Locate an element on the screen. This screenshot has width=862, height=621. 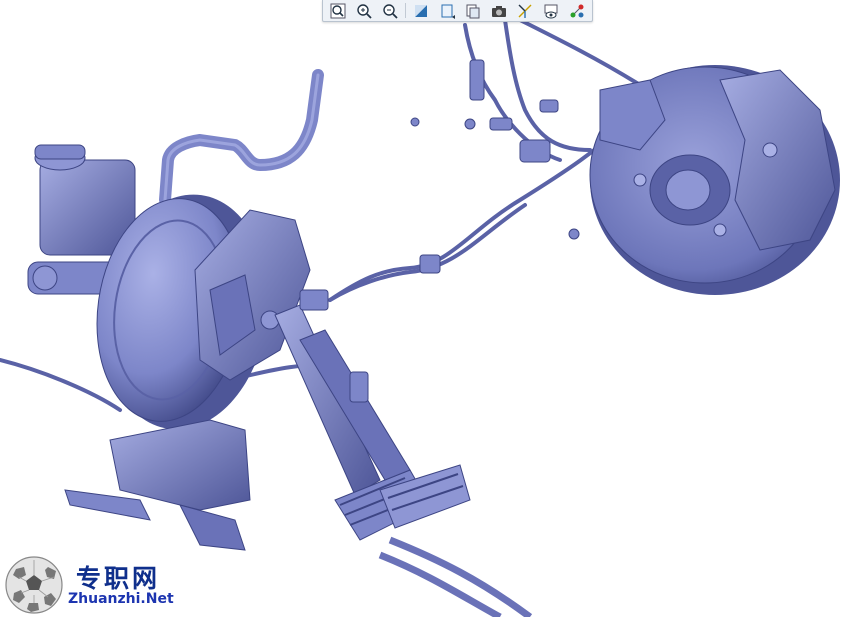
watermark-brand: 专职网 is located at coordinates (118, 578).